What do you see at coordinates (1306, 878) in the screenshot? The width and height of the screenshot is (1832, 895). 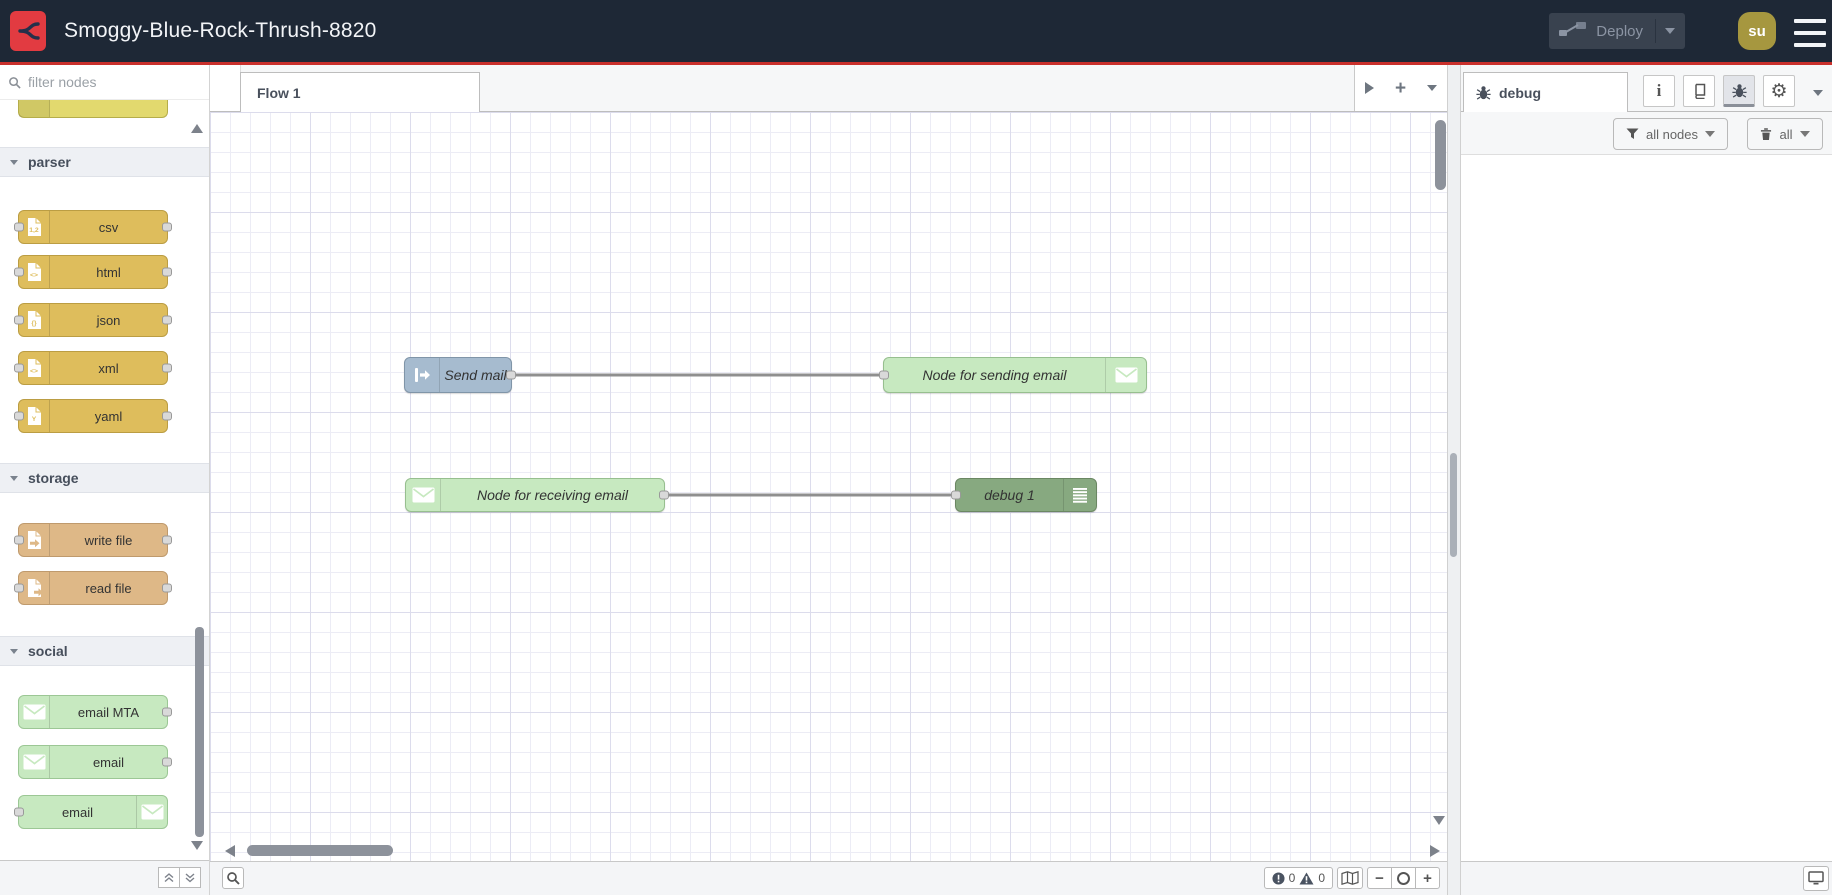 I see `warning-triangle-icon` at bounding box center [1306, 878].